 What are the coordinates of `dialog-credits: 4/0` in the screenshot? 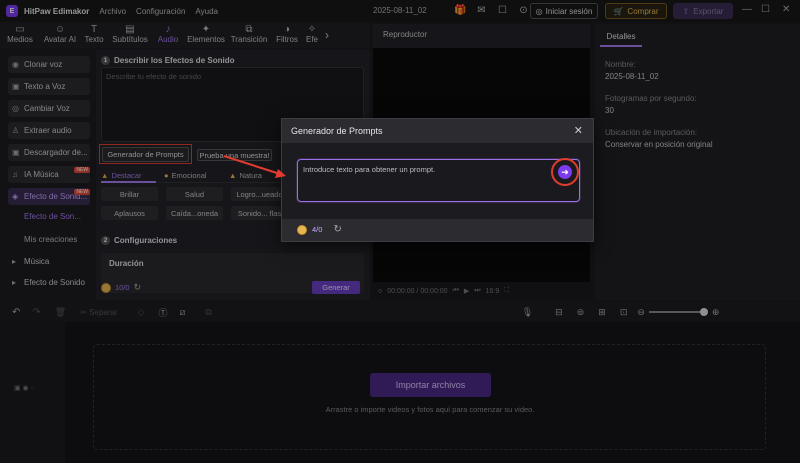 It's located at (317, 229).